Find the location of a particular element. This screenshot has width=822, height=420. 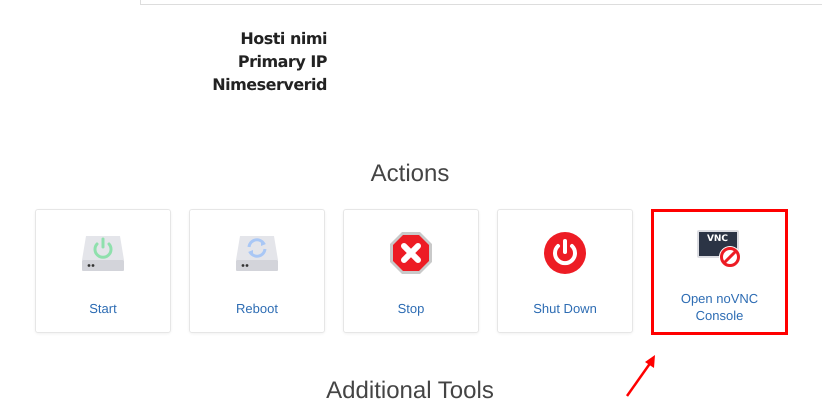

prohibited-icon is located at coordinates (730, 257).